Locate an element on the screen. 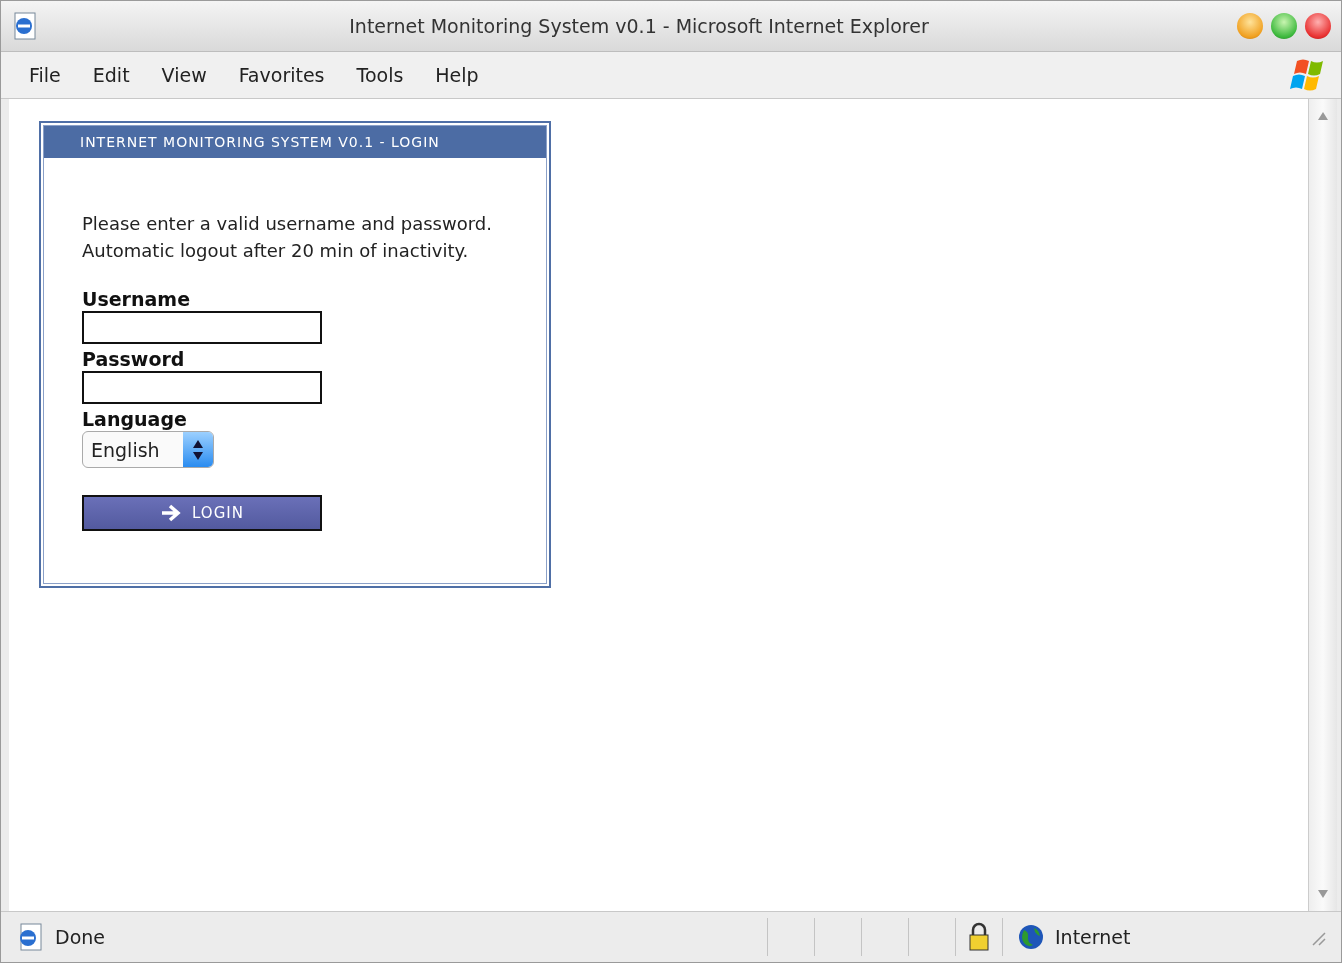  maximize-button is located at coordinates (1284, 26).